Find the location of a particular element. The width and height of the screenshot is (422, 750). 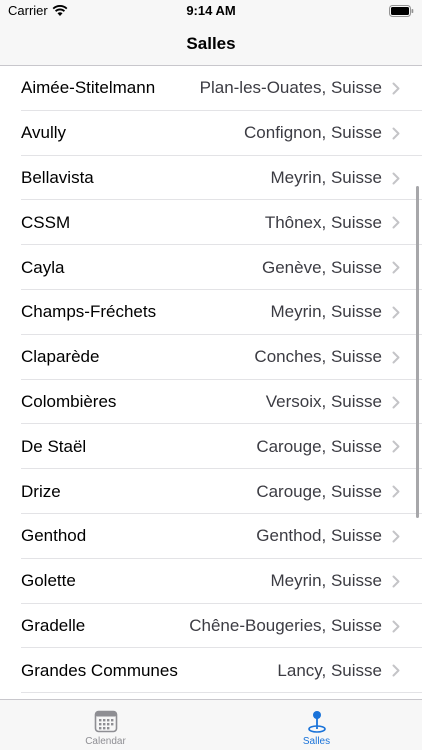

row-name: Golette is located at coordinates (48, 581).